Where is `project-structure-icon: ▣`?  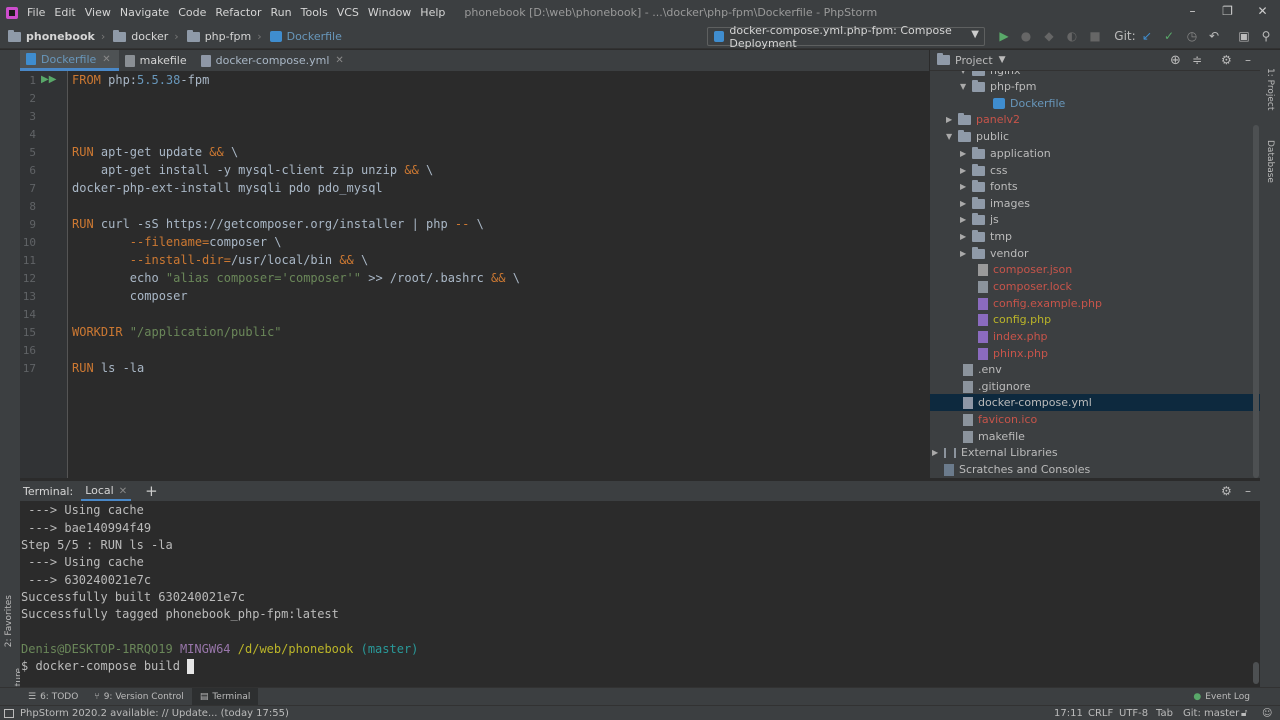
project-structure-icon: ▣ is located at coordinates (1244, 36).